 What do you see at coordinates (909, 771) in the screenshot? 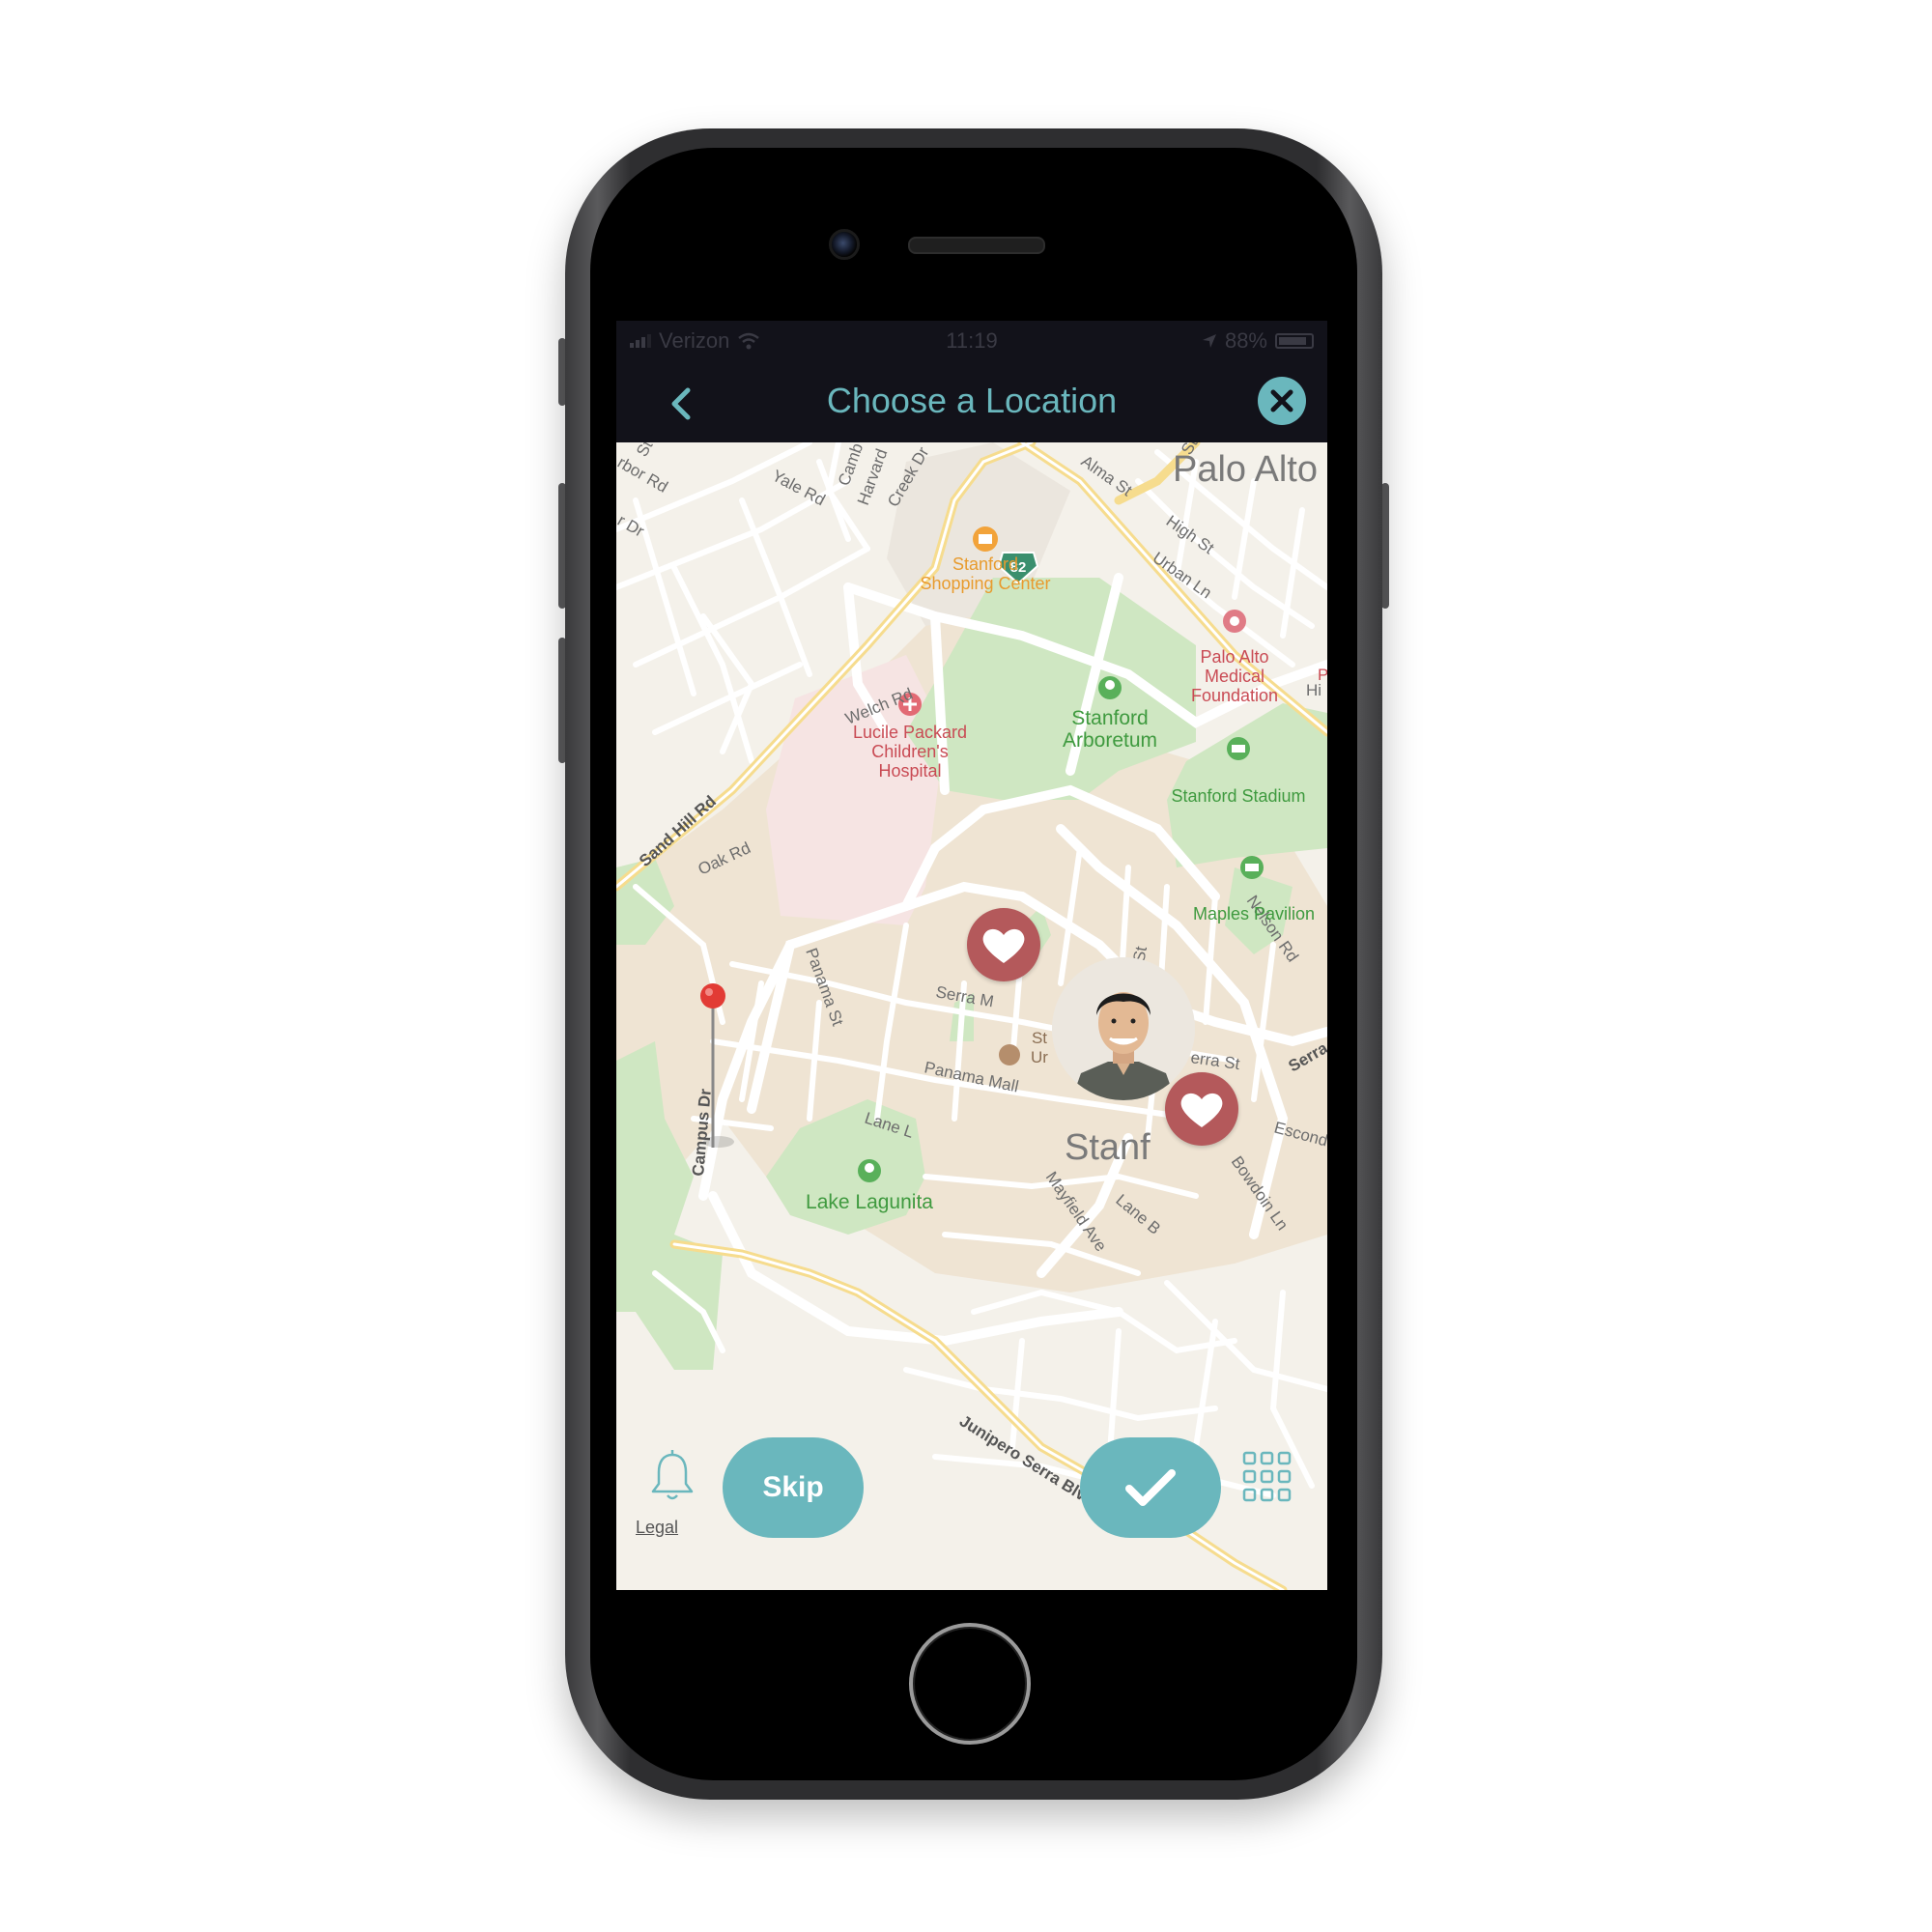
I see `place-label-lucile: Hospital` at bounding box center [909, 771].